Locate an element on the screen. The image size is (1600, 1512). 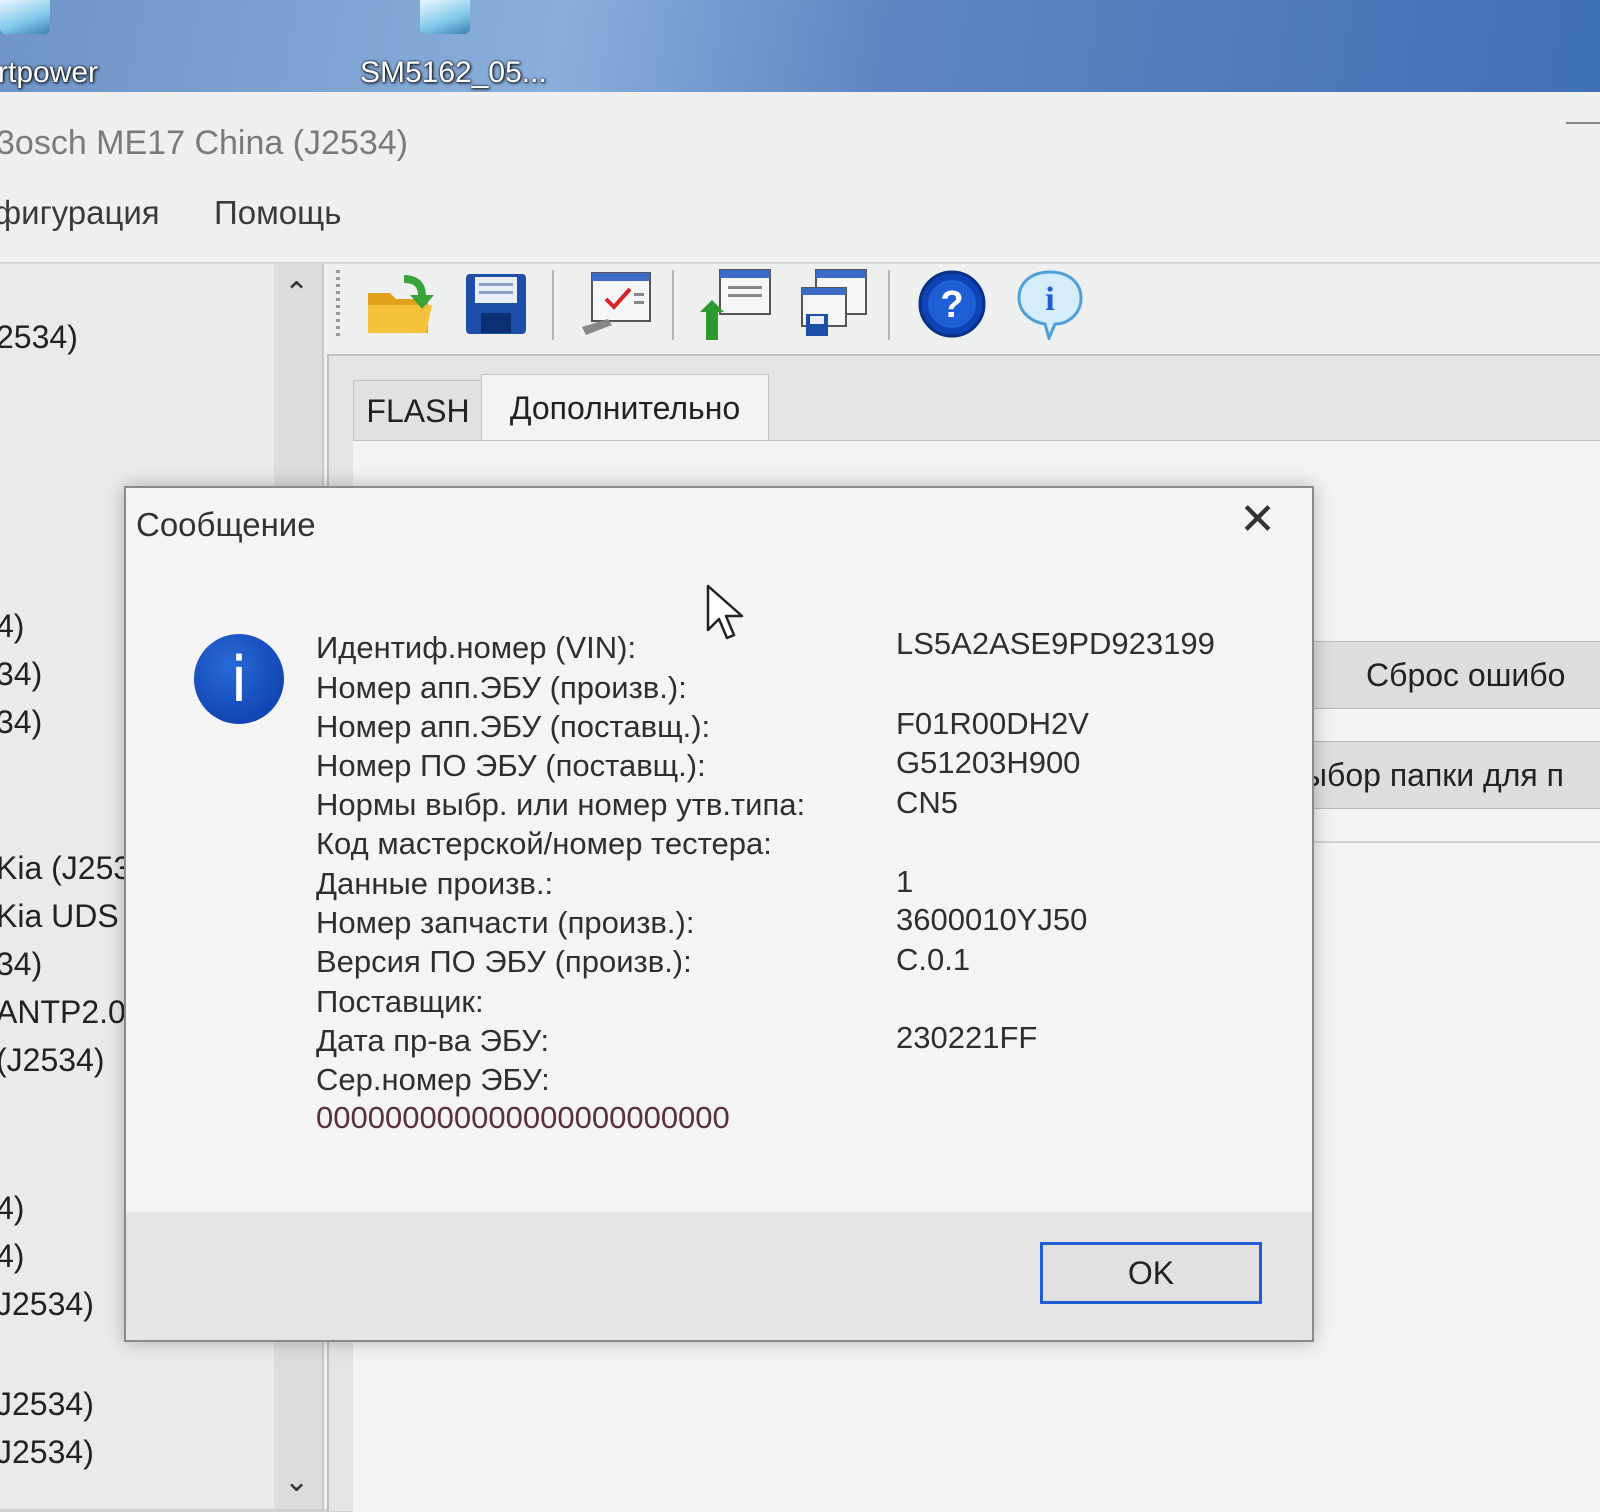
tab-additional: Дополнительно is located at coordinates (625, 407).